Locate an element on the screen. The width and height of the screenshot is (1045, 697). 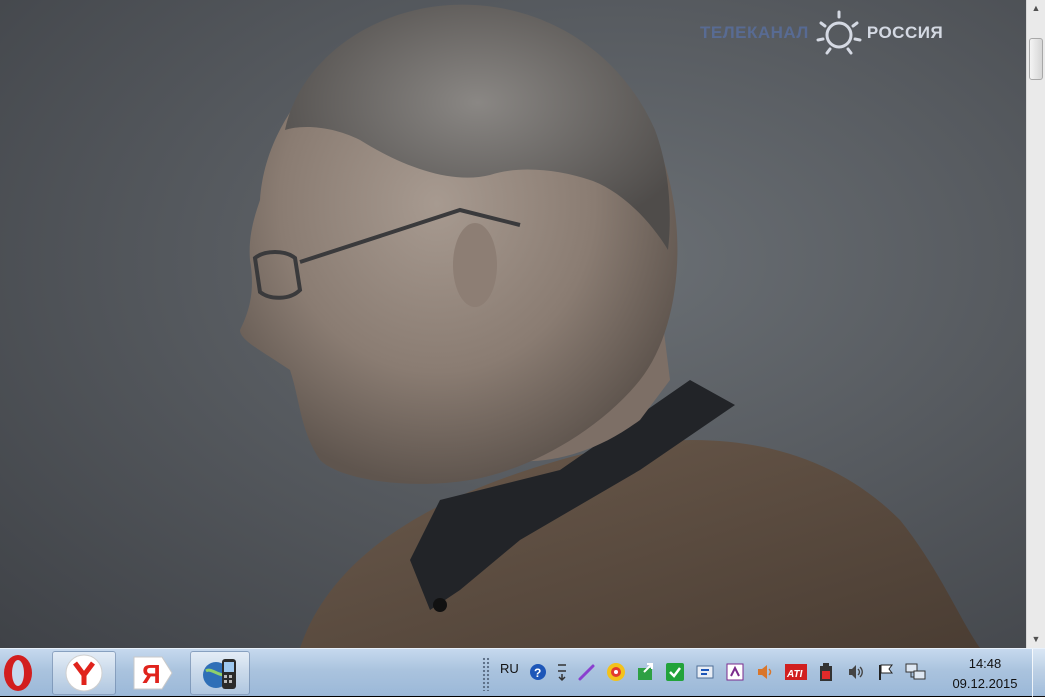
show-desktop-button is located at coordinates (1038, 673).